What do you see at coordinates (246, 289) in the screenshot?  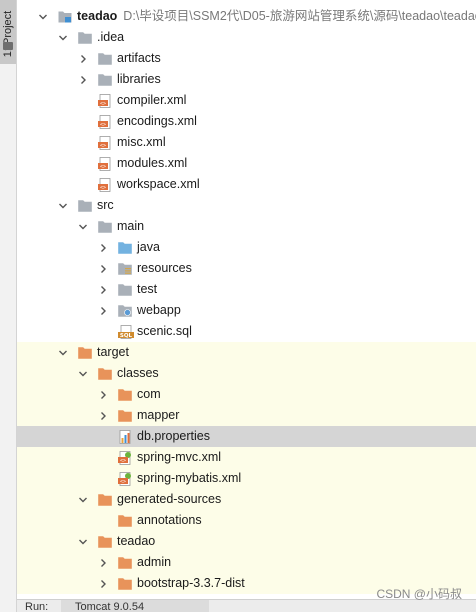 I see `tree-row: test` at bounding box center [246, 289].